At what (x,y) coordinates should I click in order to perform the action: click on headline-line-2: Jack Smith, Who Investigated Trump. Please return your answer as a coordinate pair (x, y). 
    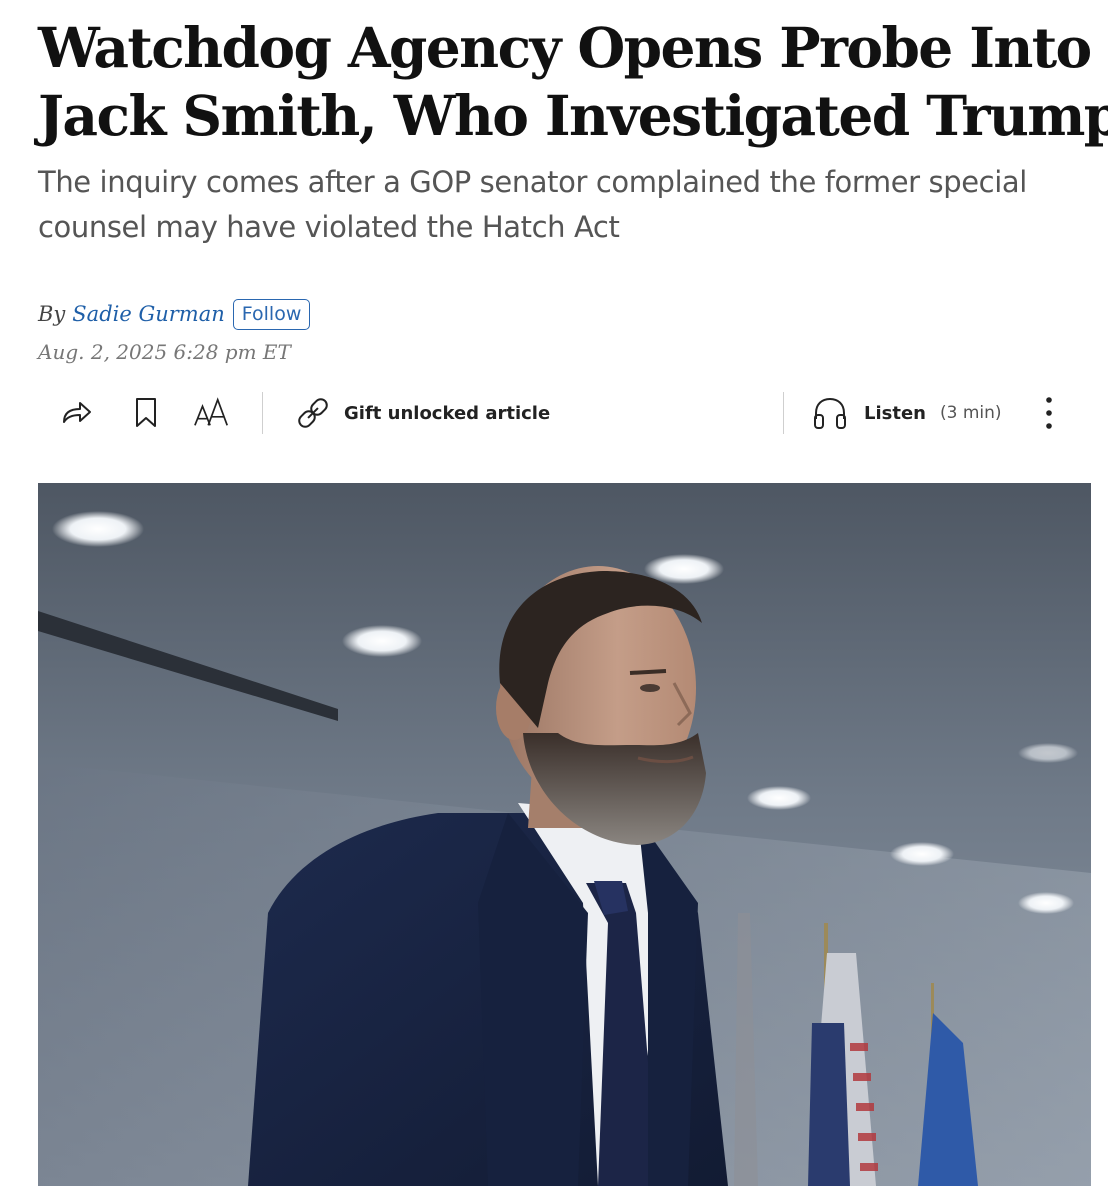
    Looking at the image, I should click on (573, 115).